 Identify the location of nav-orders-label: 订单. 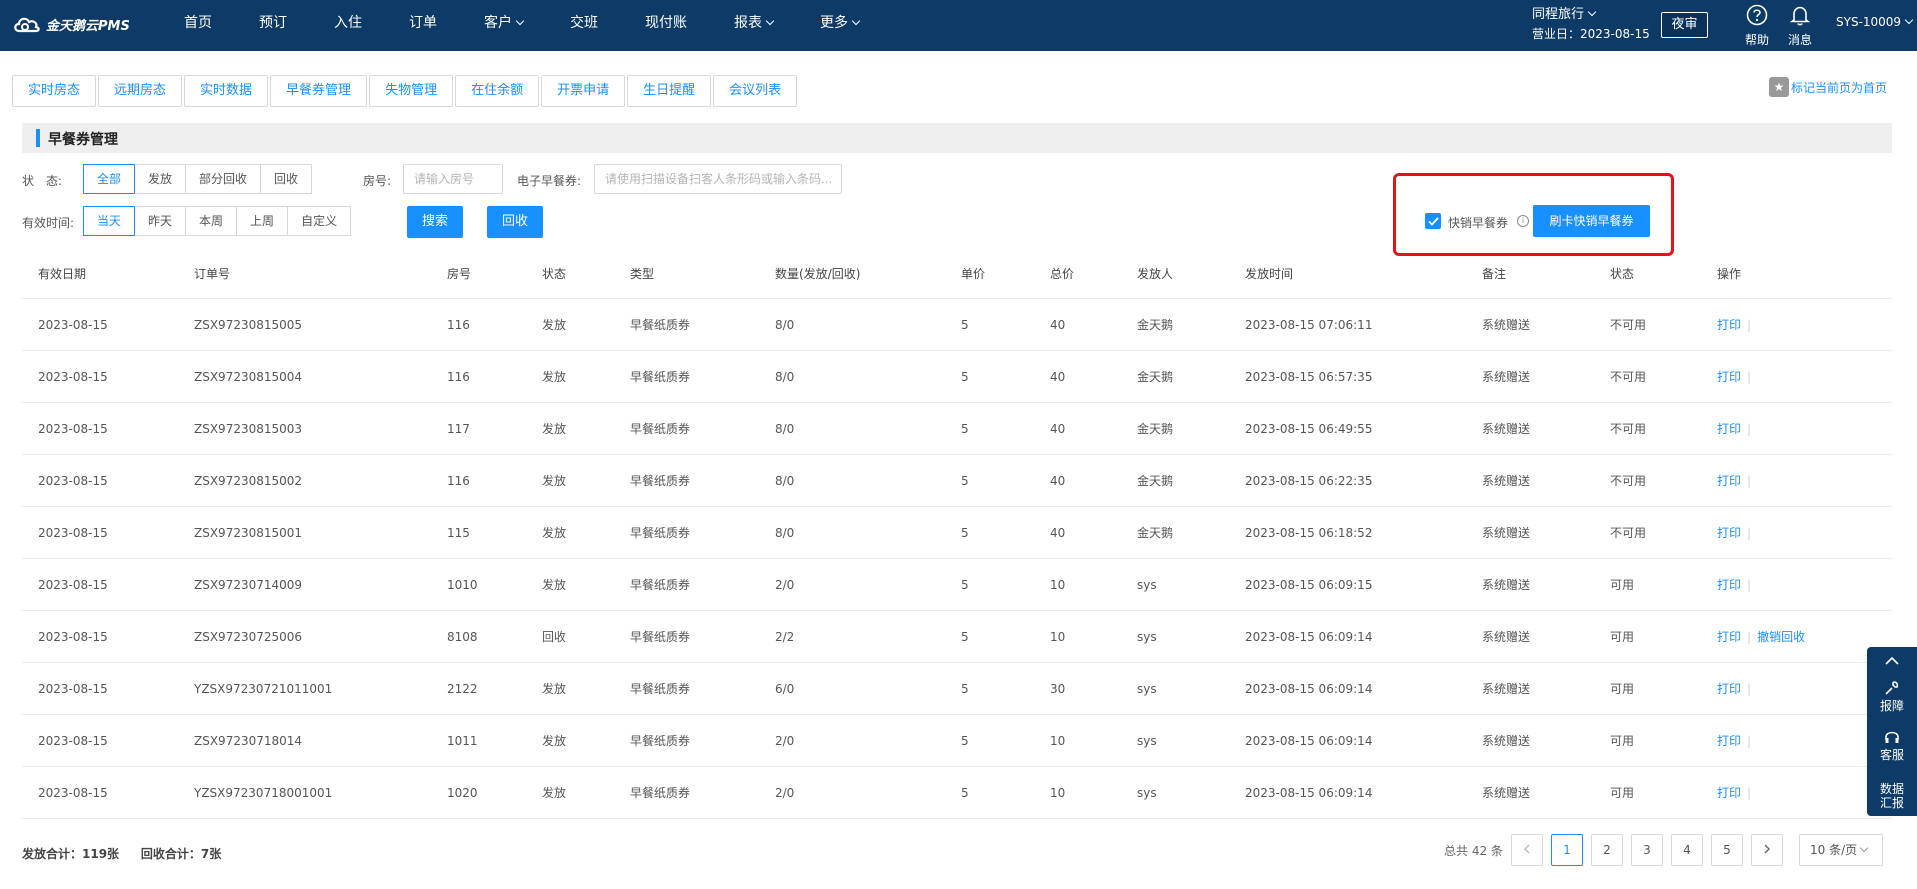
(423, 23).